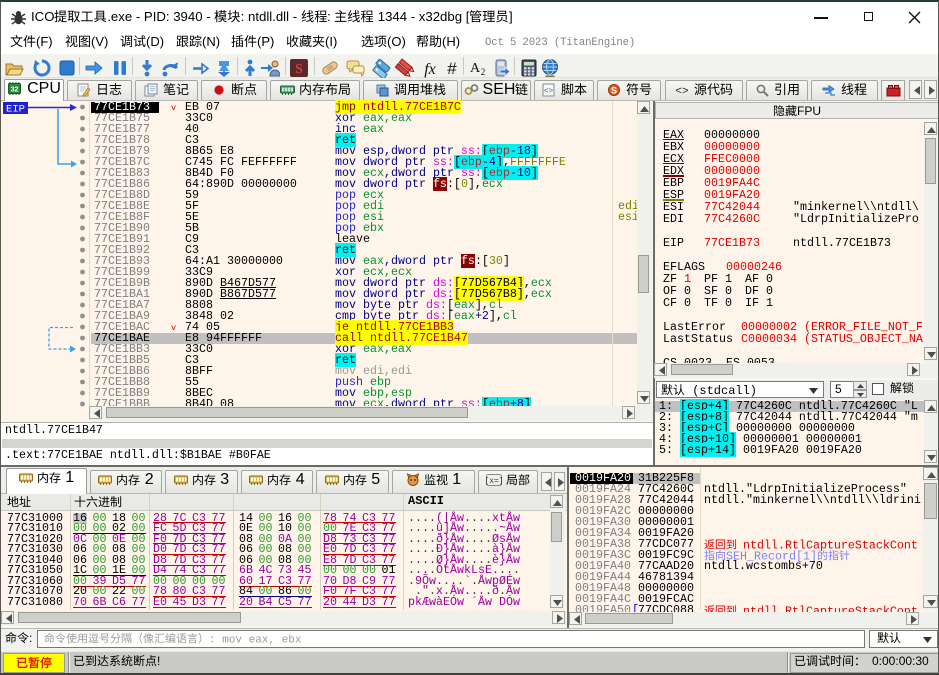 This screenshot has width=939, height=675. What do you see at coordinates (430, 69) in the screenshot?
I see `svg-text: fx` at bounding box center [430, 69].